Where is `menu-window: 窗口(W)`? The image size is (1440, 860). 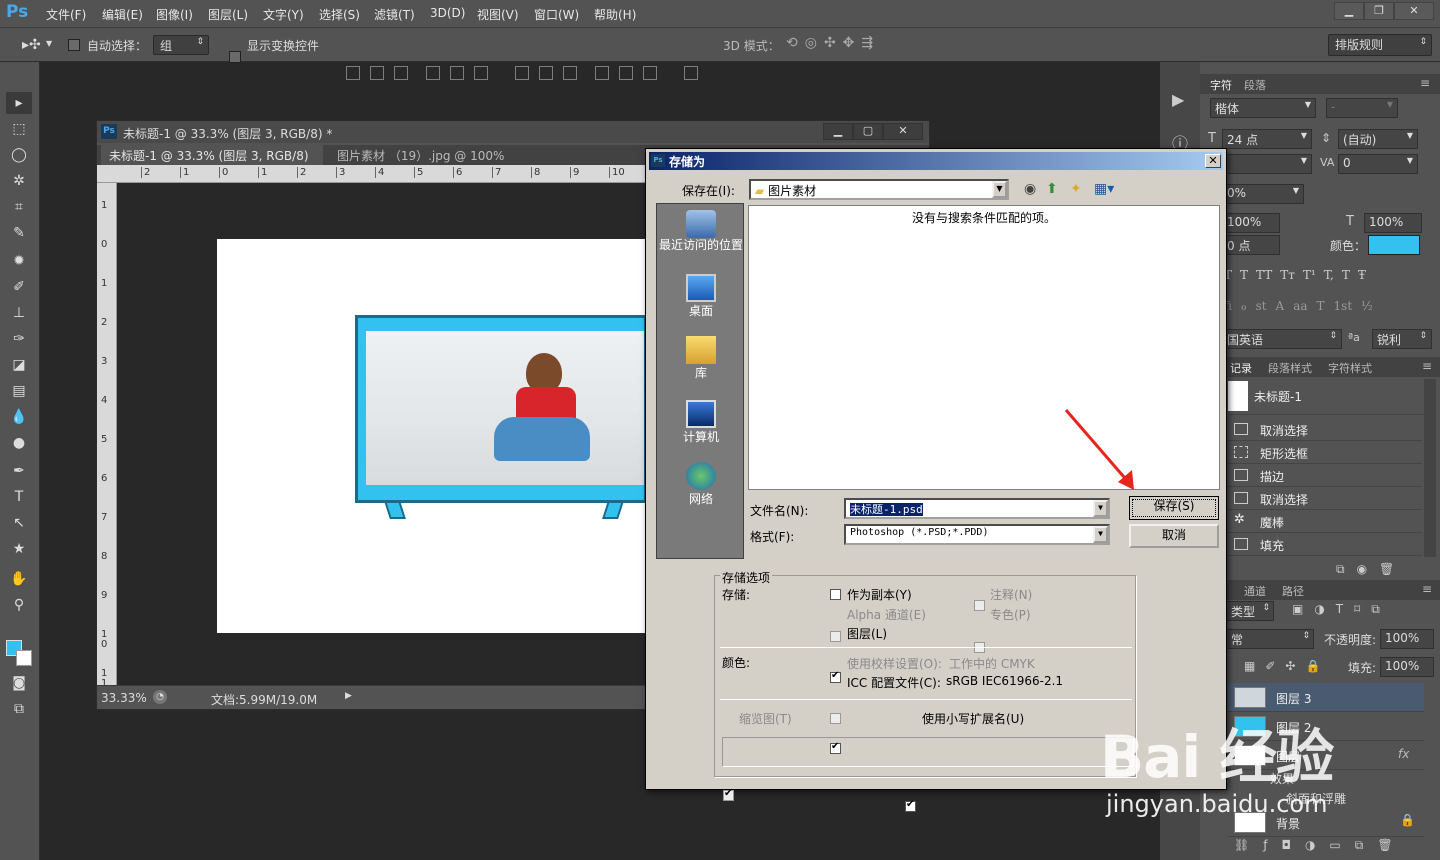 menu-window: 窗口(W) is located at coordinates (556, 14).